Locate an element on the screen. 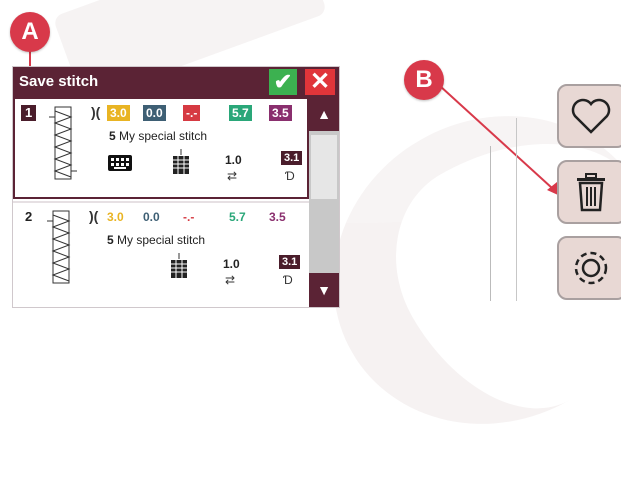 The height and width of the screenshot is (482, 621). scroll-up-button: ▲ is located at coordinates (324, 114).